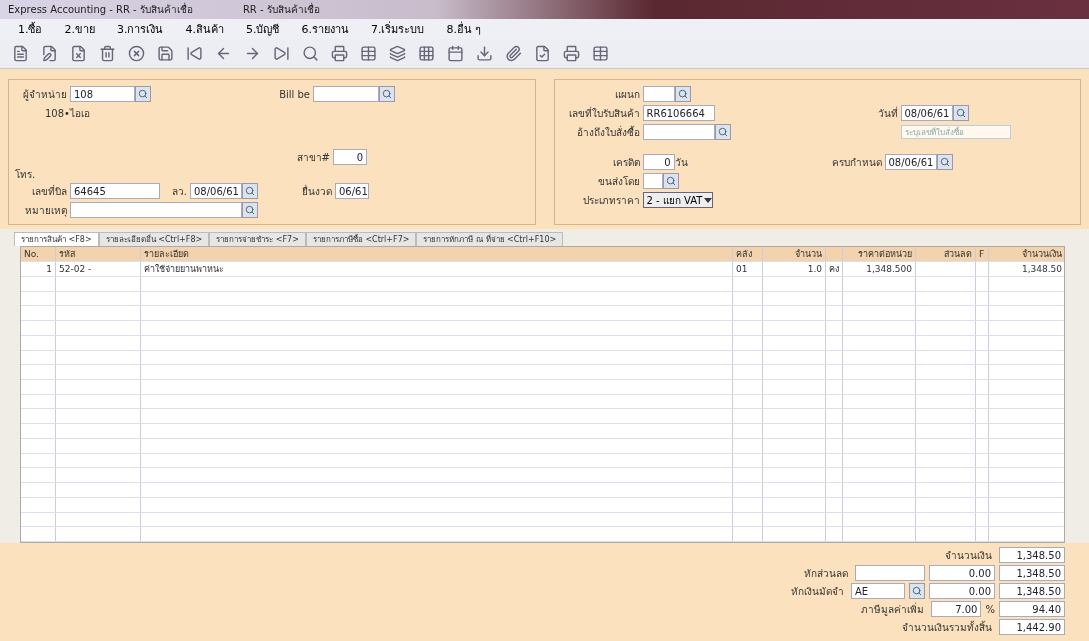 The image size is (1089, 641). I want to click on column-header: ส่วนลด, so click(946, 254).